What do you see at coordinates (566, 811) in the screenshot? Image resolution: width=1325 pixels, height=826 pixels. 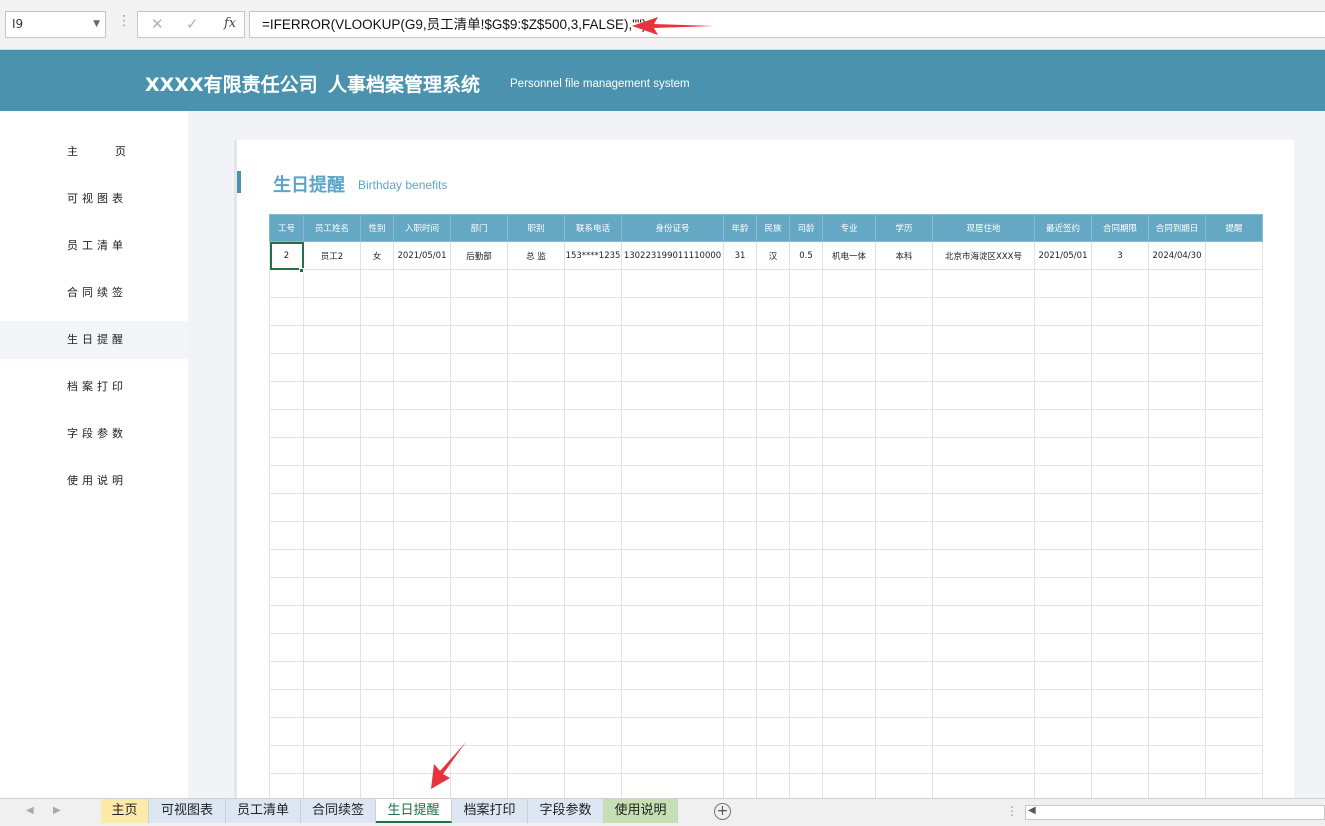 I see `sheet-tab: 字段参数` at bounding box center [566, 811].